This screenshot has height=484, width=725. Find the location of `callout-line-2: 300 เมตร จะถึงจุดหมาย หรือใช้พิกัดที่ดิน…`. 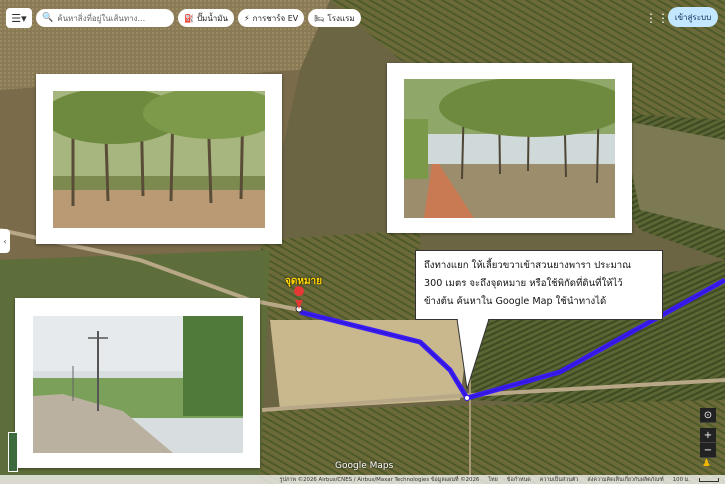

callout-line-2: 300 เมตร จะถึงจุดหมาย หรือใช้พิกัดที่ดิน… is located at coordinates (523, 283).